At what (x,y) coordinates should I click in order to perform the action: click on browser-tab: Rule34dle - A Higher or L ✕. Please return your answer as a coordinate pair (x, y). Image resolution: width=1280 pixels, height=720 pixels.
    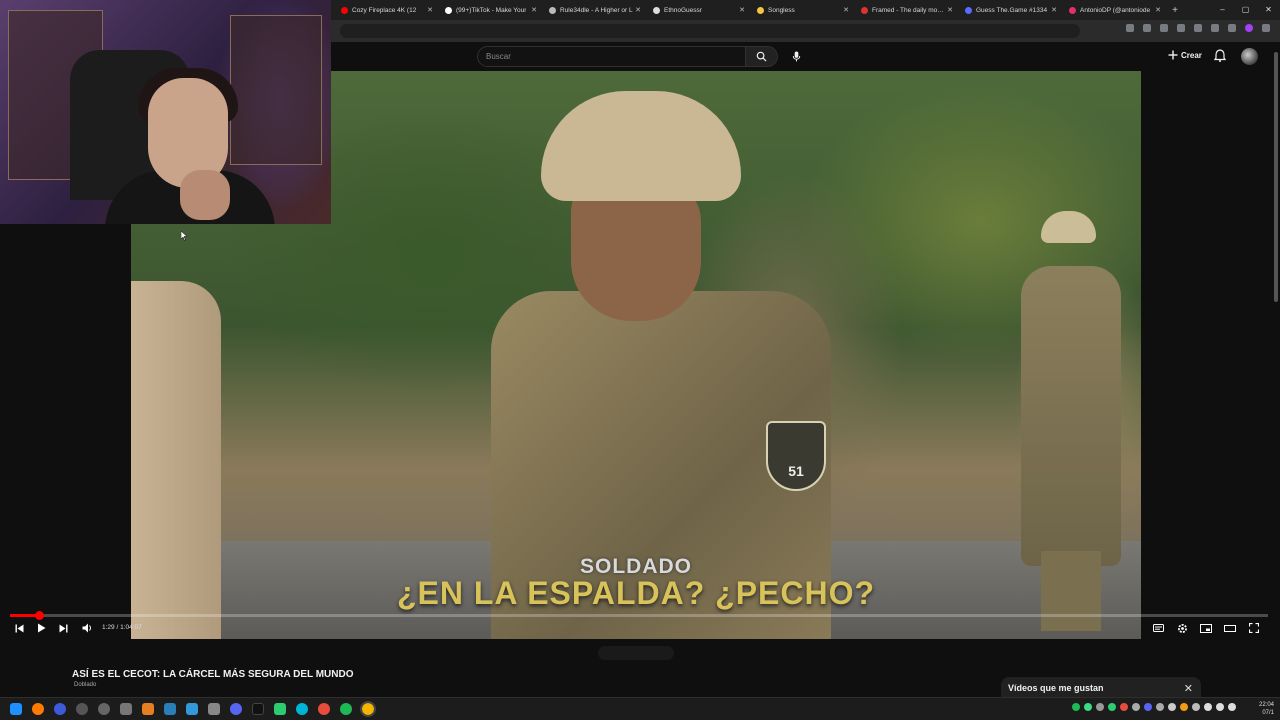
    Looking at the image, I should click on (595, 10).